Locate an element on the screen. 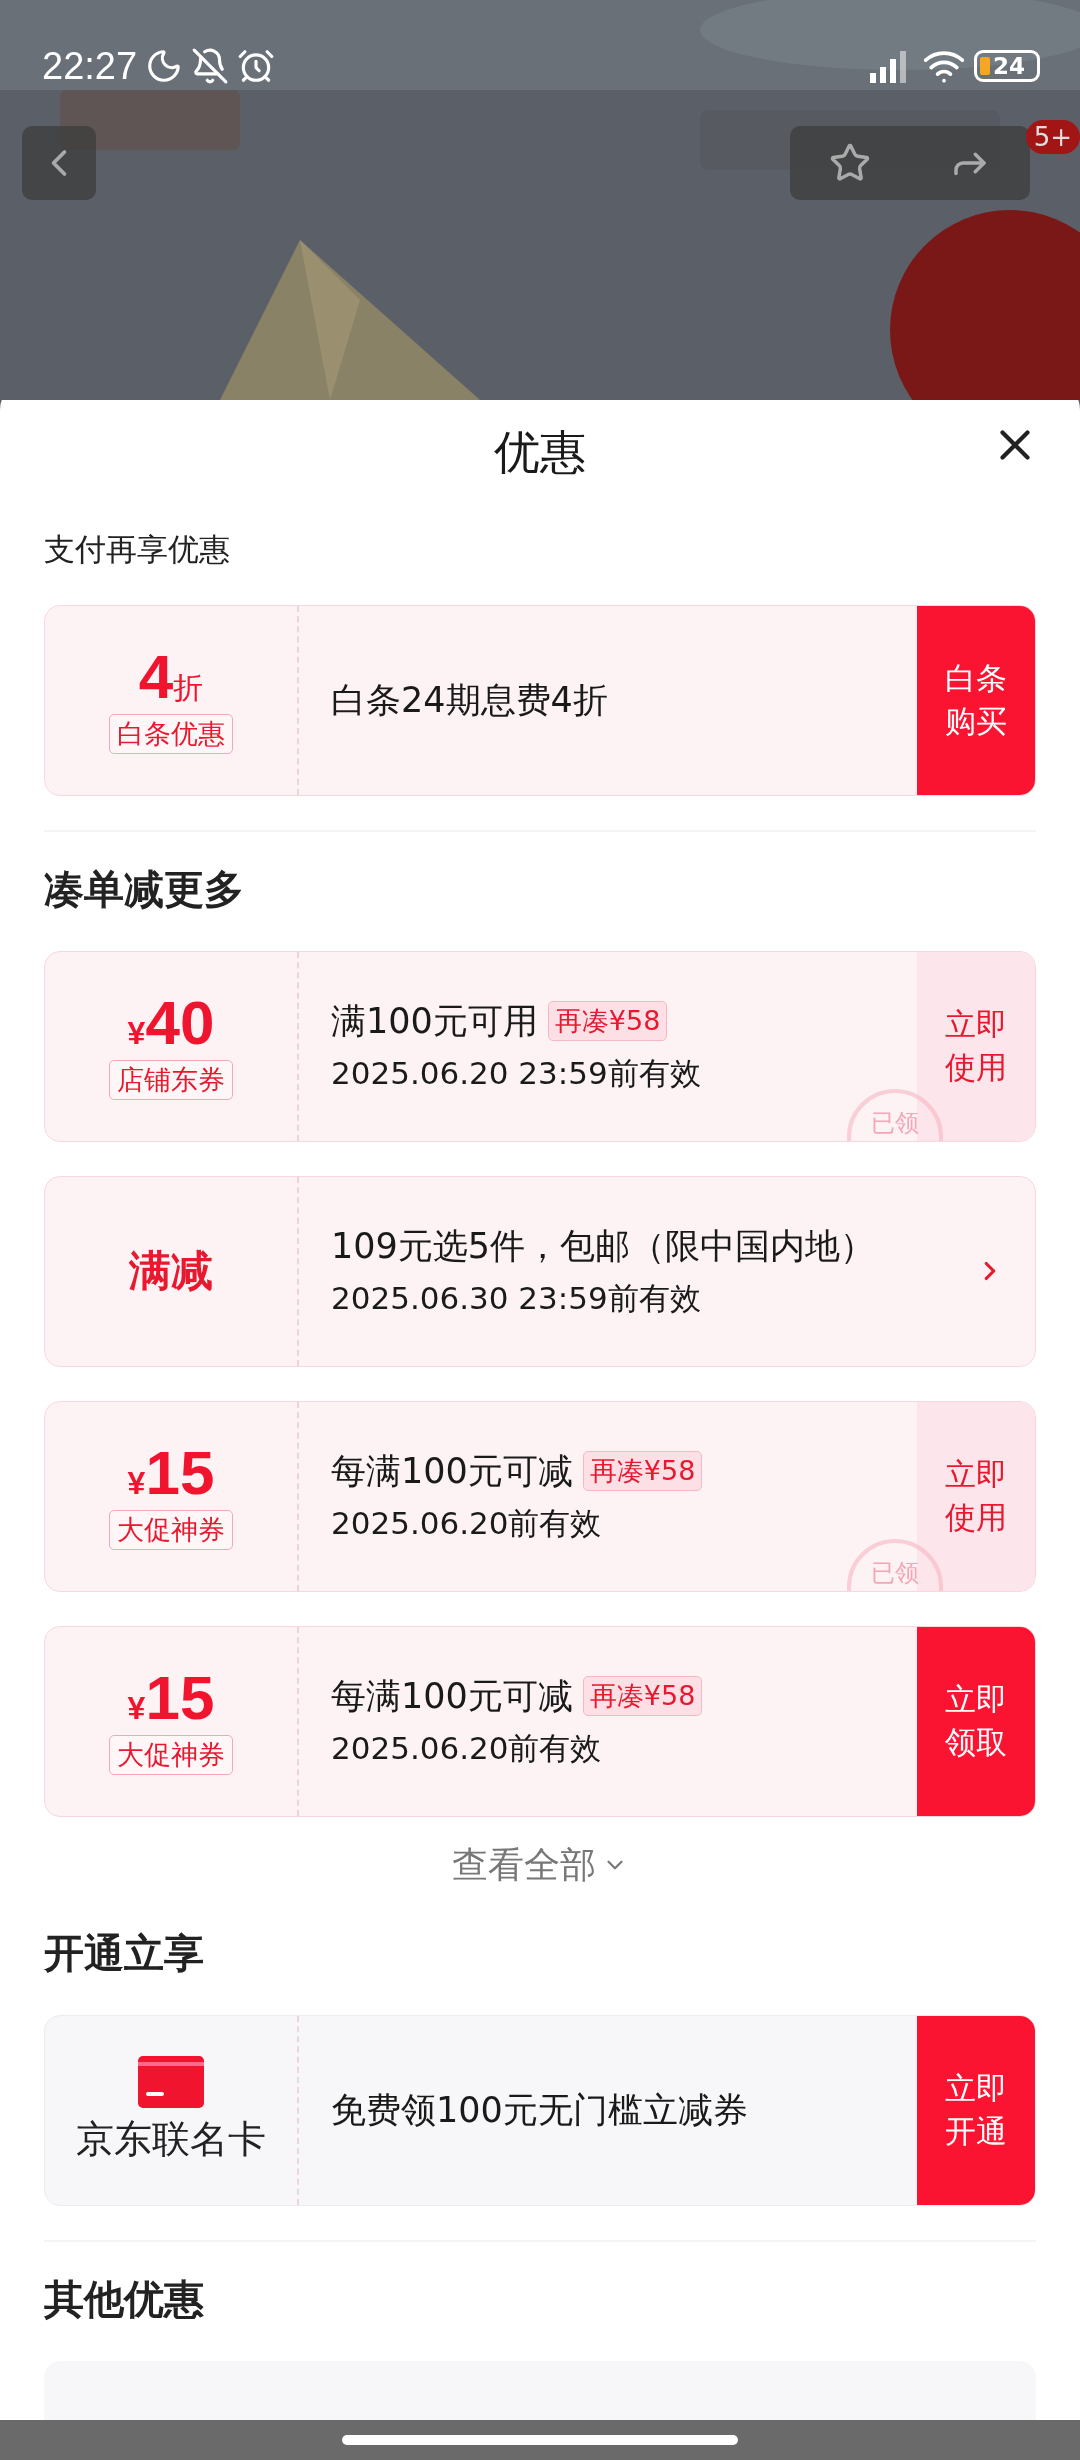  star-icon is located at coordinates (850, 163).